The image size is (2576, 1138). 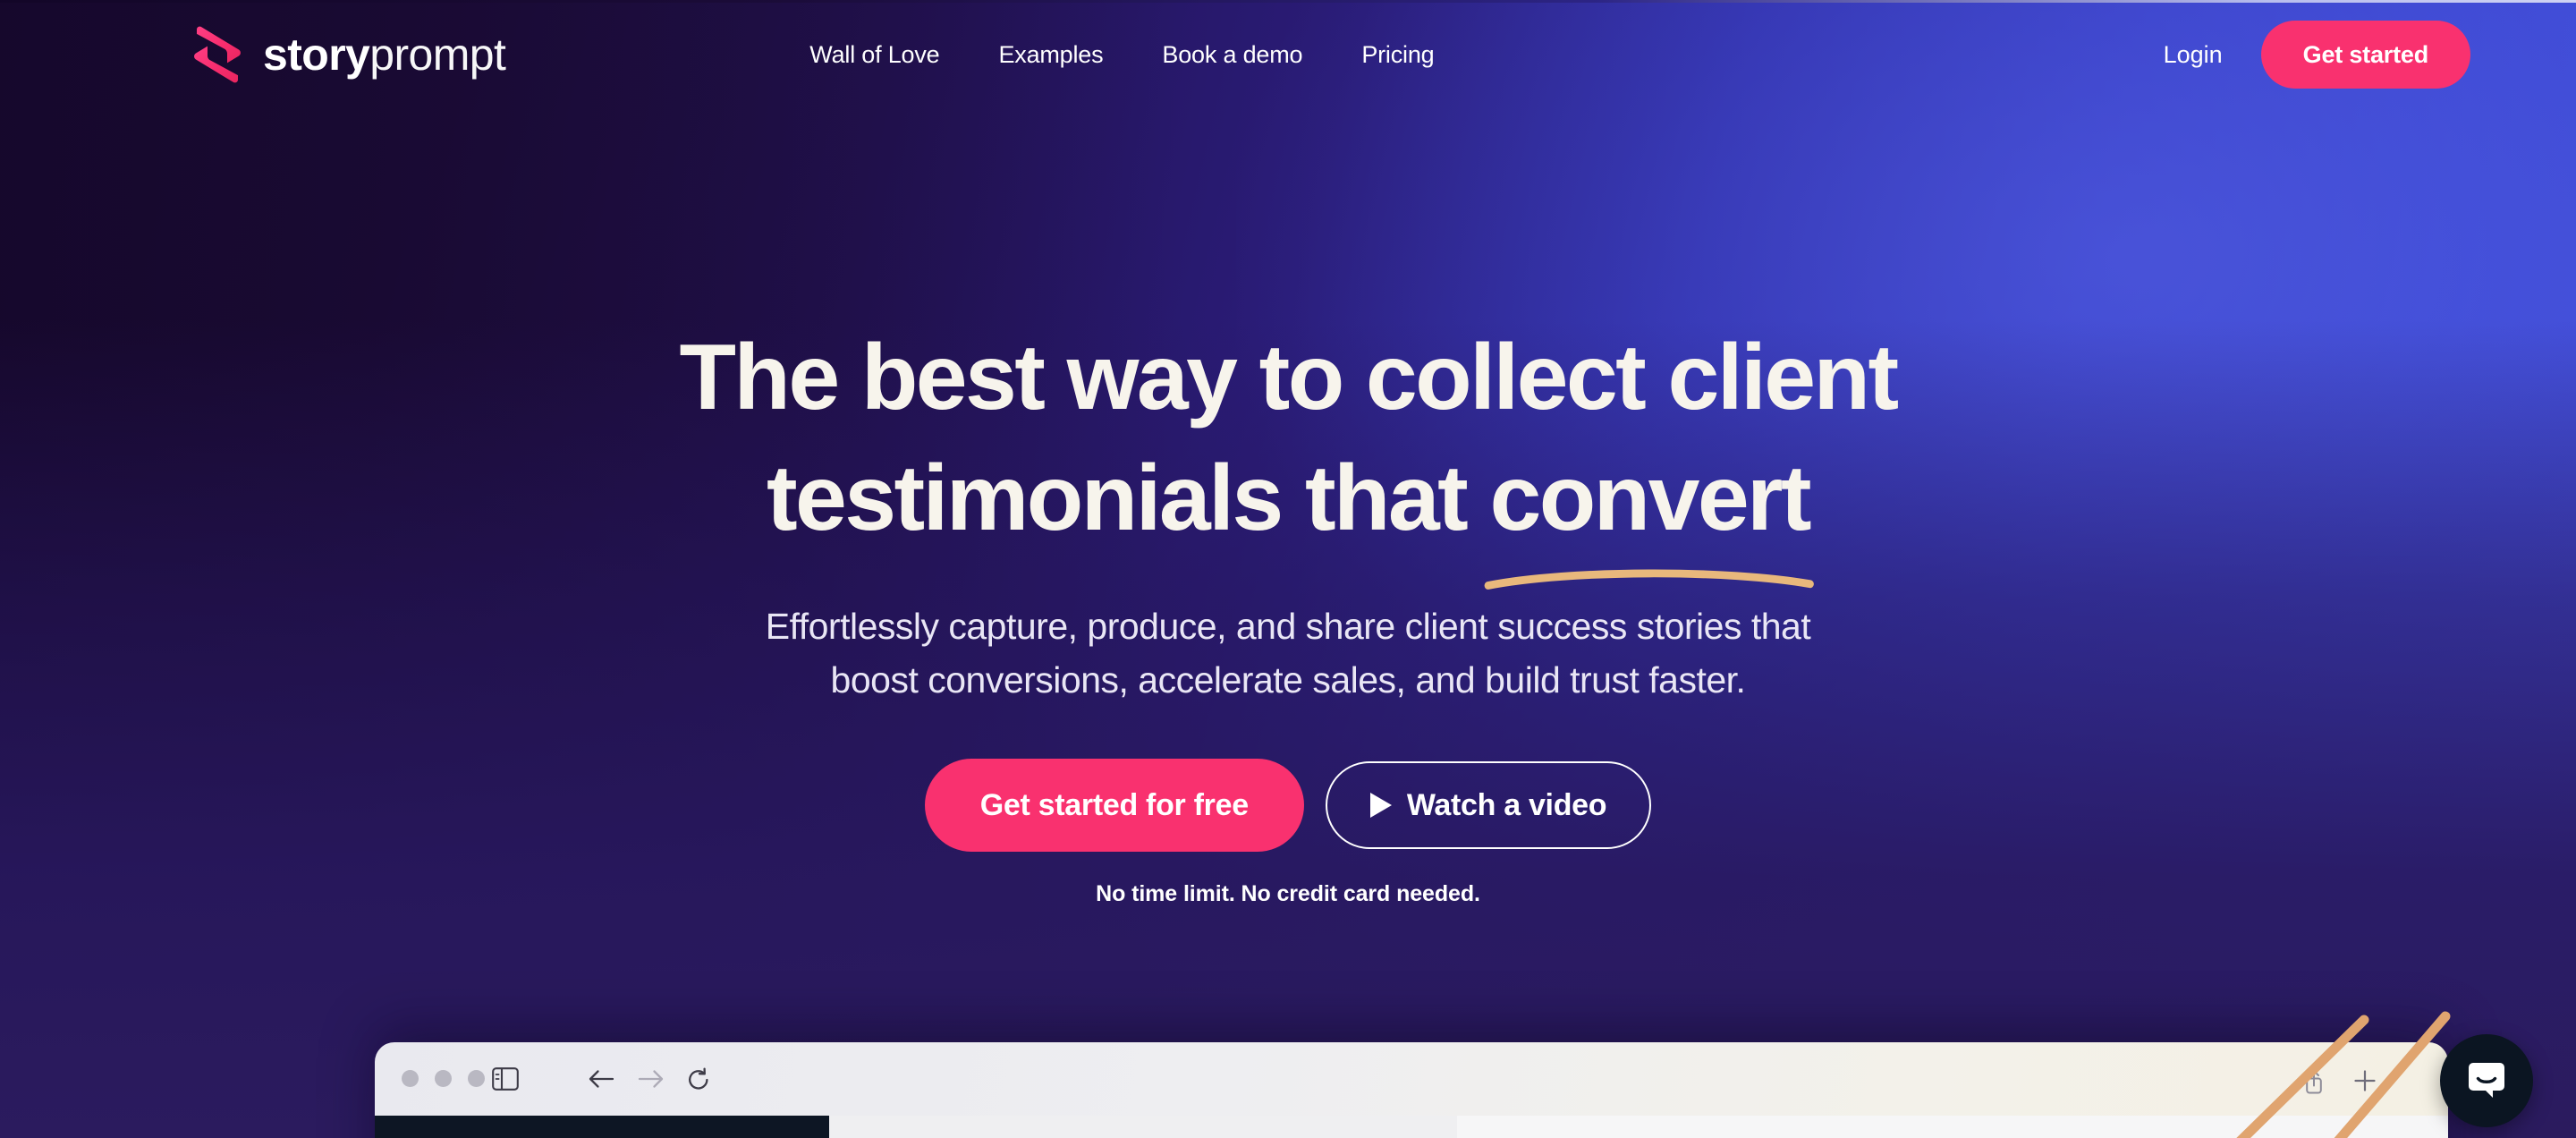 What do you see at coordinates (1114, 806) in the screenshot?
I see `get-started-for-free-button: Get started for free` at bounding box center [1114, 806].